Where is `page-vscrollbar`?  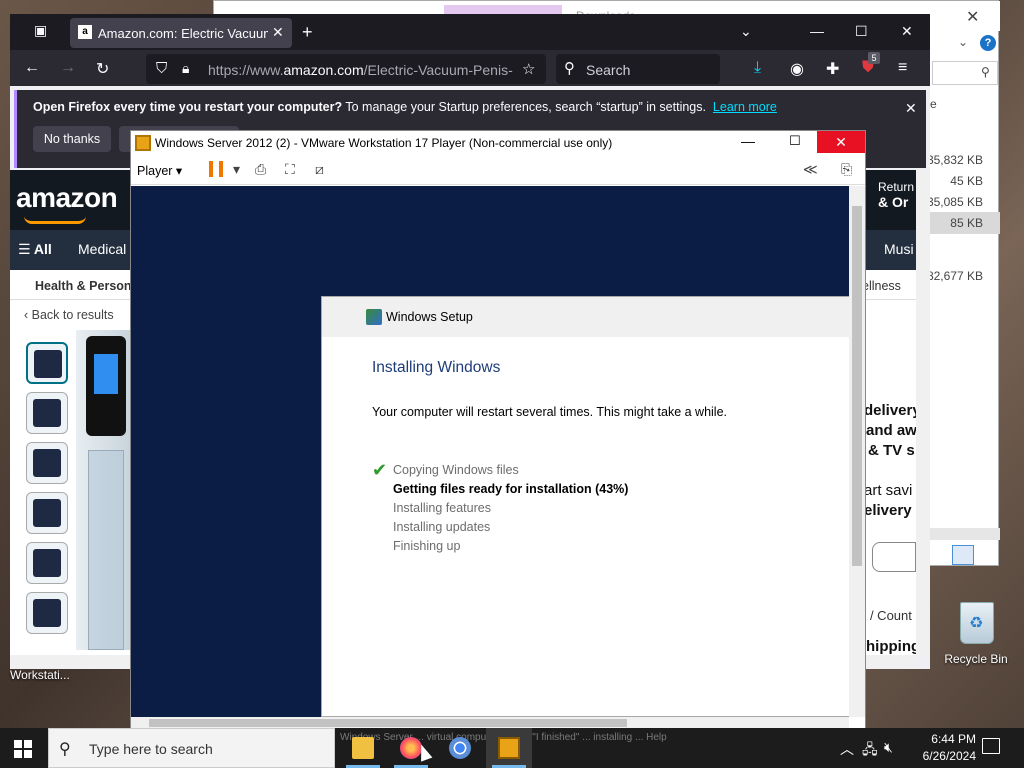
page-vscrollbar is located at coordinates (923, 413).